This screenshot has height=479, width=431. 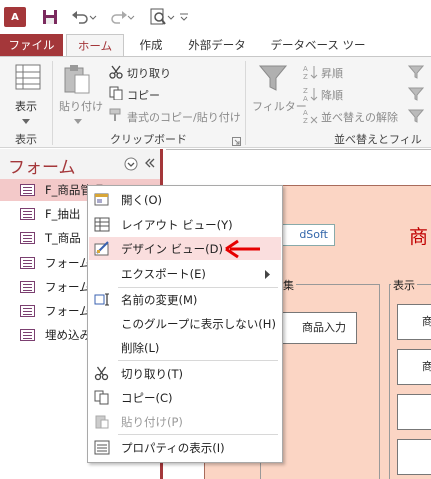 What do you see at coordinates (185, 373) in the screenshot?
I see `menu-item-cut: 切り取り(T)` at bounding box center [185, 373].